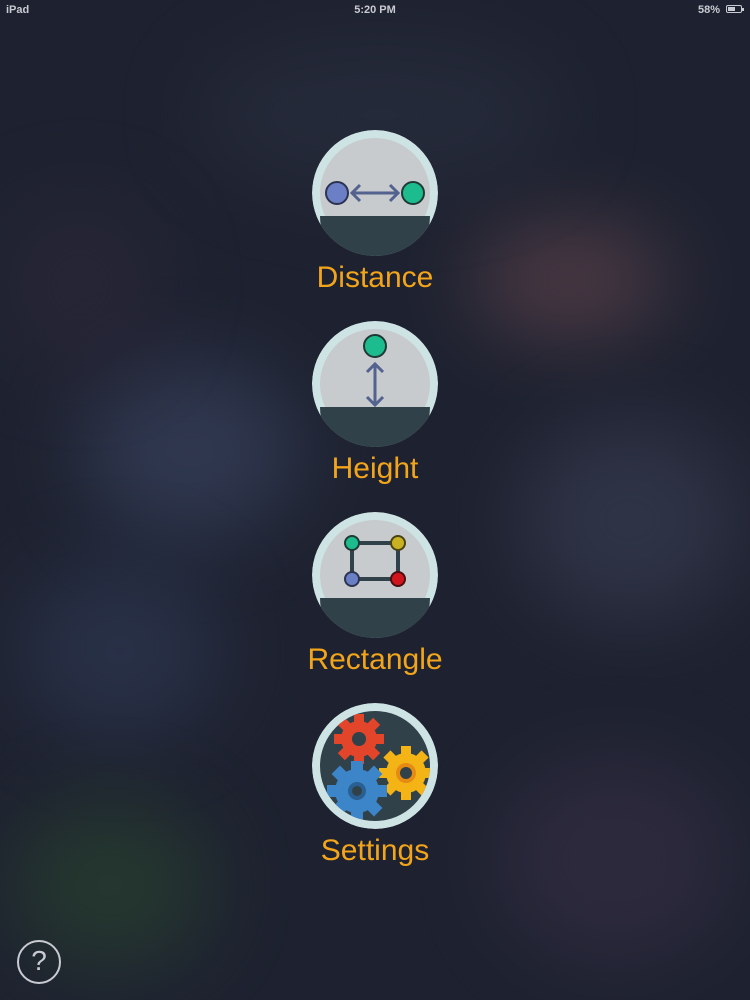  Describe the element at coordinates (708, 10) in the screenshot. I see `battery-percentage: 58%` at that location.